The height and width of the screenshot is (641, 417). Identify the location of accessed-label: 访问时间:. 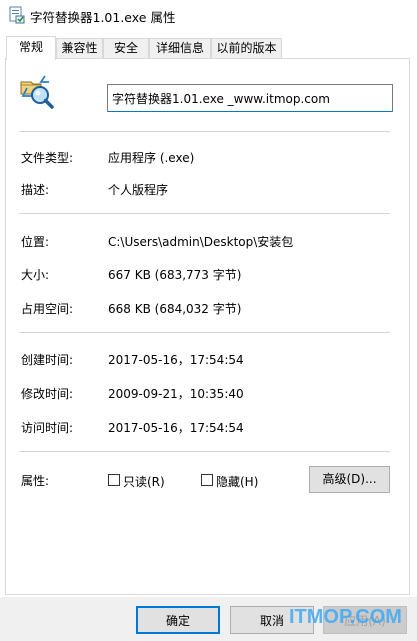
(47, 428).